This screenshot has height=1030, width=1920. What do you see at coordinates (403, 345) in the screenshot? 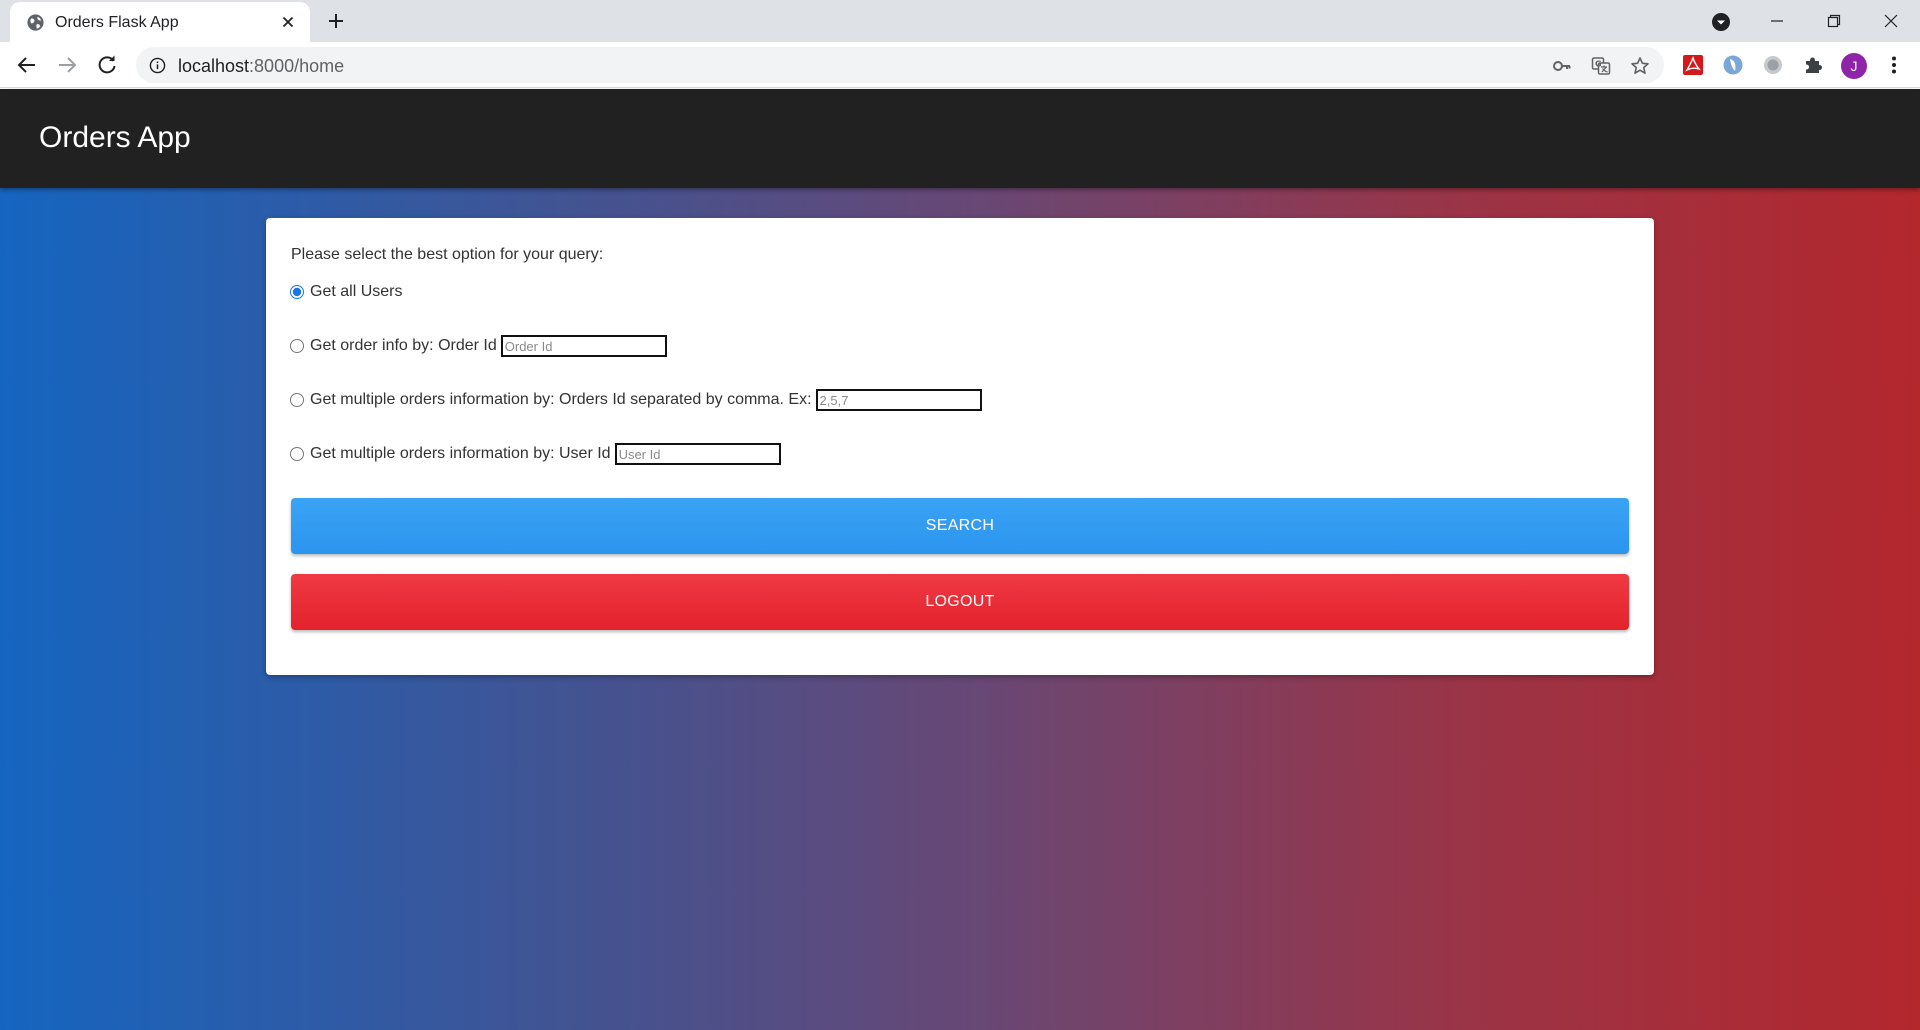
I see `option-label: Get order info by: Order Id` at bounding box center [403, 345].